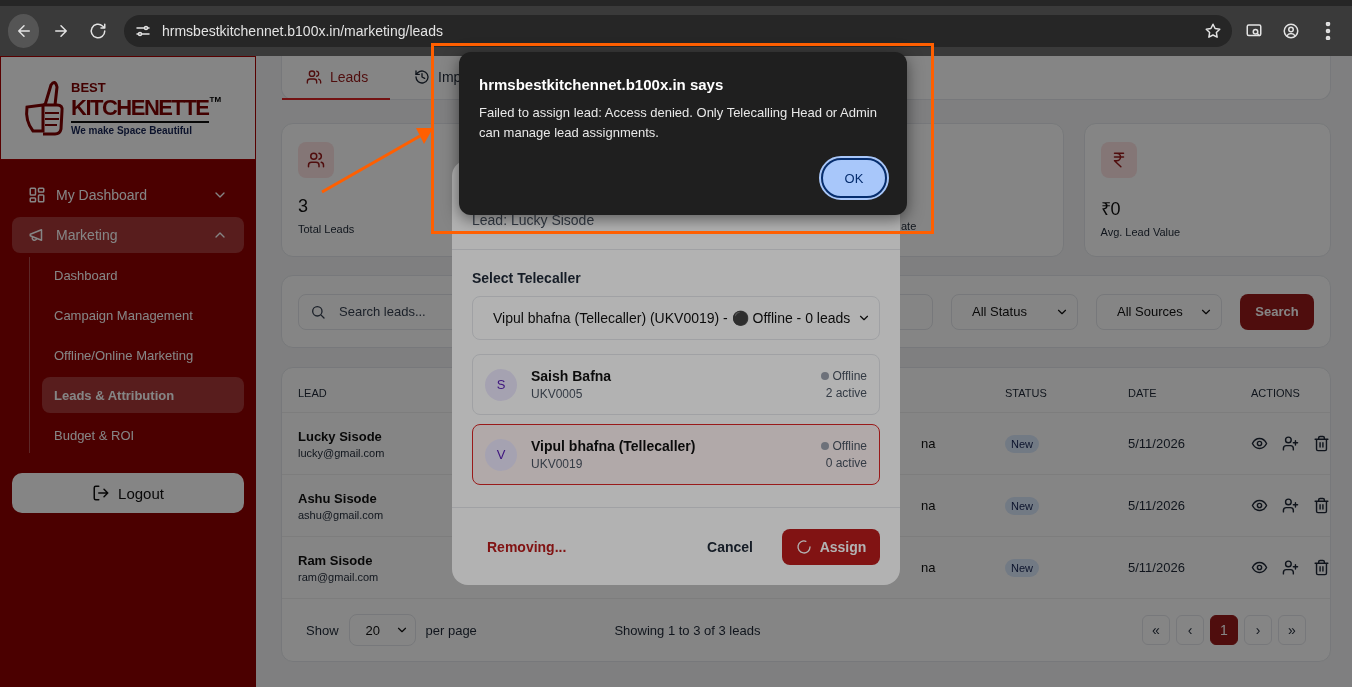 The image size is (1352, 687). I want to click on stat-label: Total Leads, so click(326, 229).